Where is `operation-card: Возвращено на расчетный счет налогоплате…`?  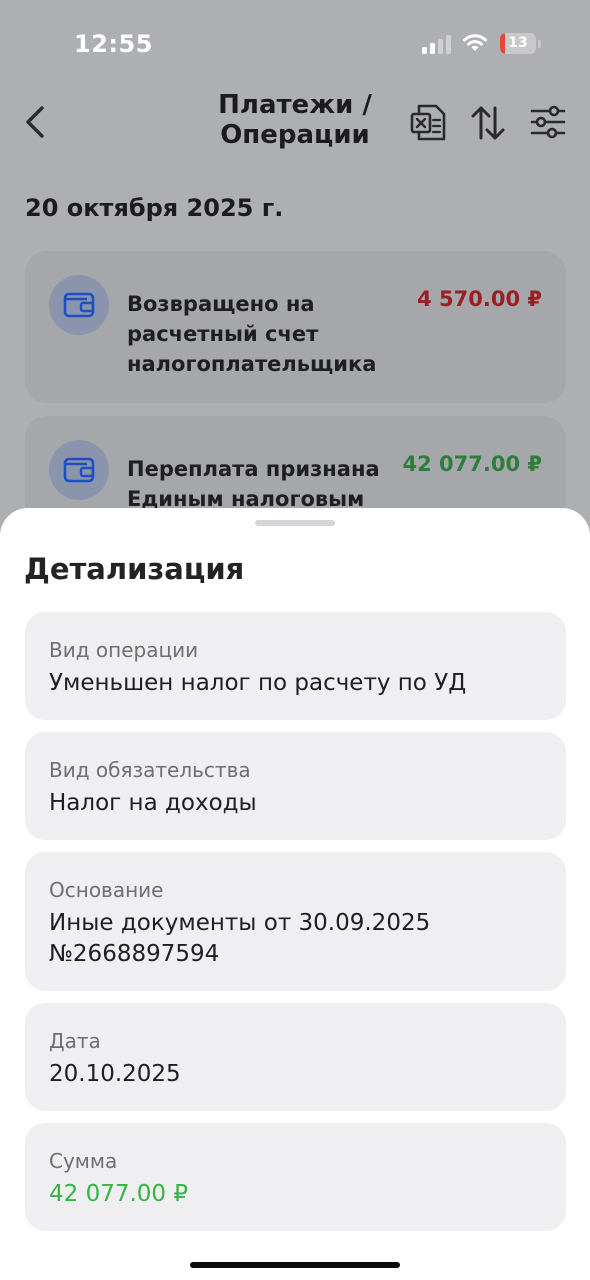
operation-card: Возвращено на расчетный счет налогоплате… is located at coordinates (295, 327).